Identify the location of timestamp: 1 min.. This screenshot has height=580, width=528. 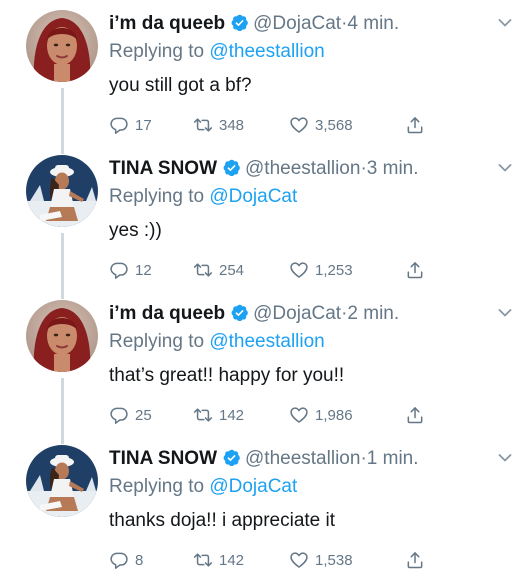
(393, 458).